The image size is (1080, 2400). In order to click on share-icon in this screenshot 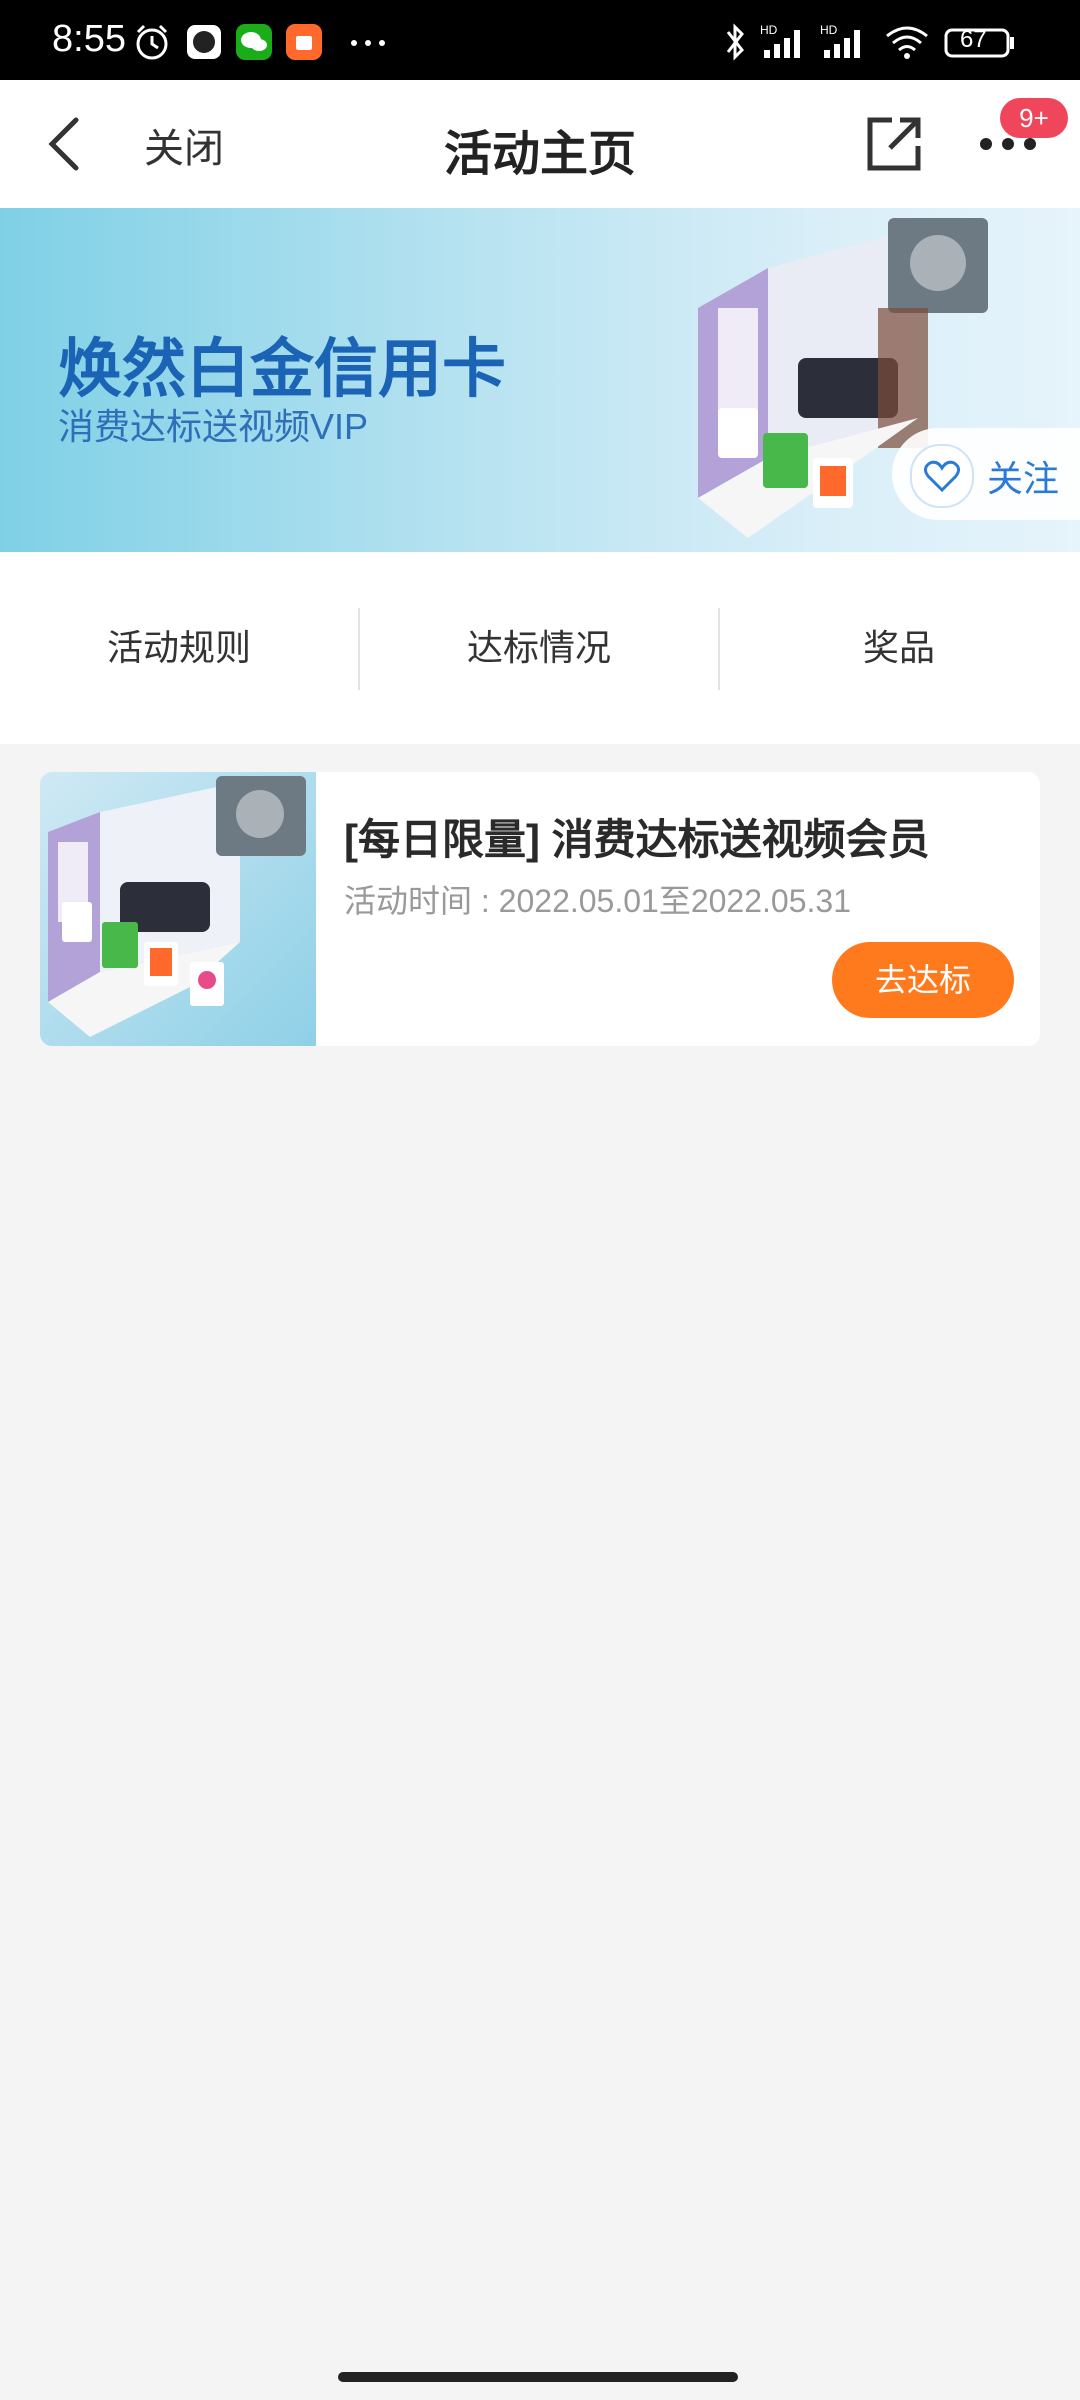, I will do `click(894, 144)`.